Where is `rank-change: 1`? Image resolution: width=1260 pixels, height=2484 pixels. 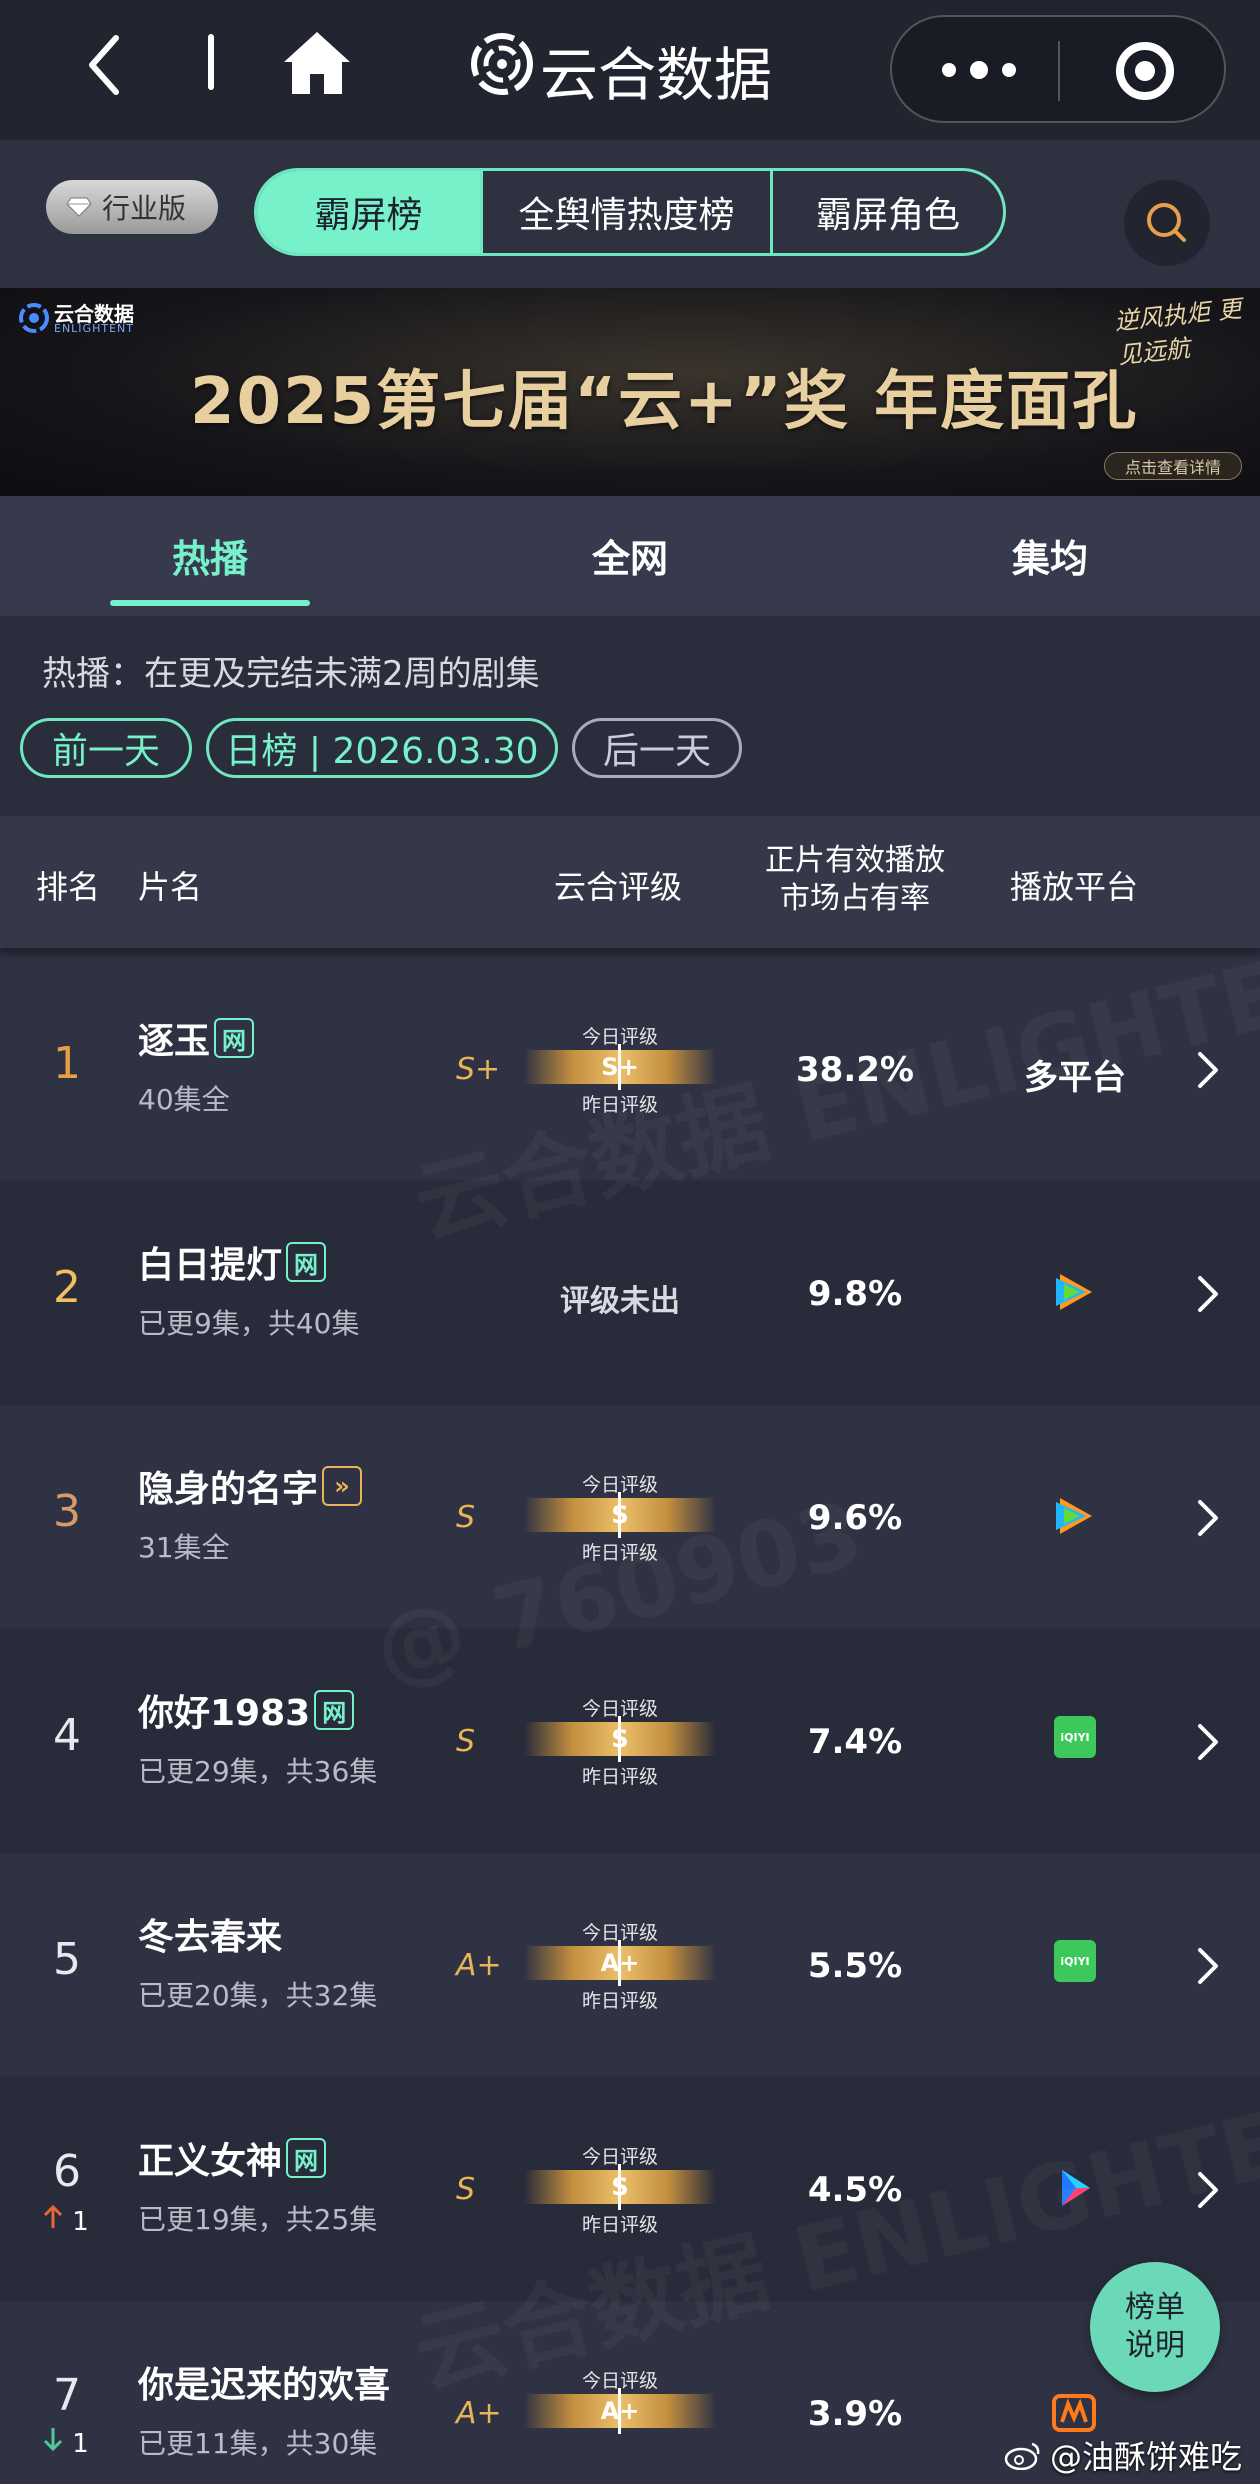 rank-change: 1 is located at coordinates (65, 2220).